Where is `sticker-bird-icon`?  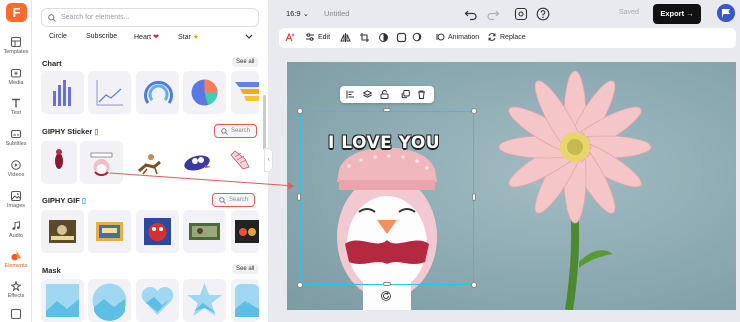
sticker-bird-icon is located at coordinates (197, 163).